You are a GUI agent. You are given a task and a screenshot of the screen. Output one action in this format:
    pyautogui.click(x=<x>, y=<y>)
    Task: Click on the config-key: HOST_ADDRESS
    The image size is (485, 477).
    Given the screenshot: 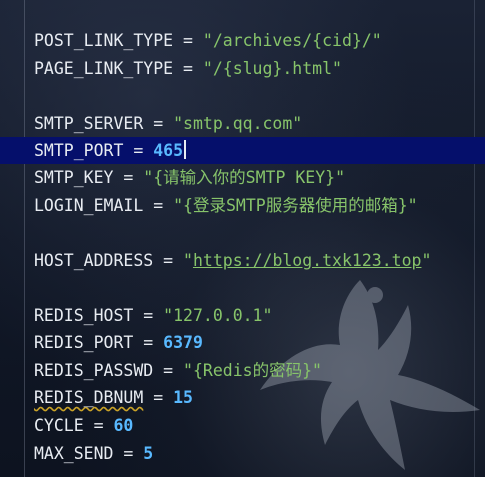 What is the action you would take?
    pyautogui.click(x=94, y=260)
    